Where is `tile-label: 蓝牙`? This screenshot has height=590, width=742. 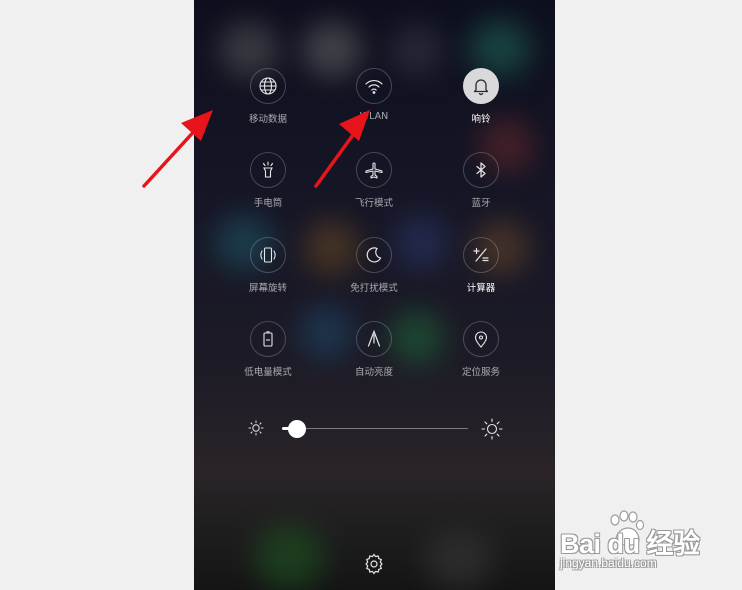 tile-label: 蓝牙 is located at coordinates (481, 203).